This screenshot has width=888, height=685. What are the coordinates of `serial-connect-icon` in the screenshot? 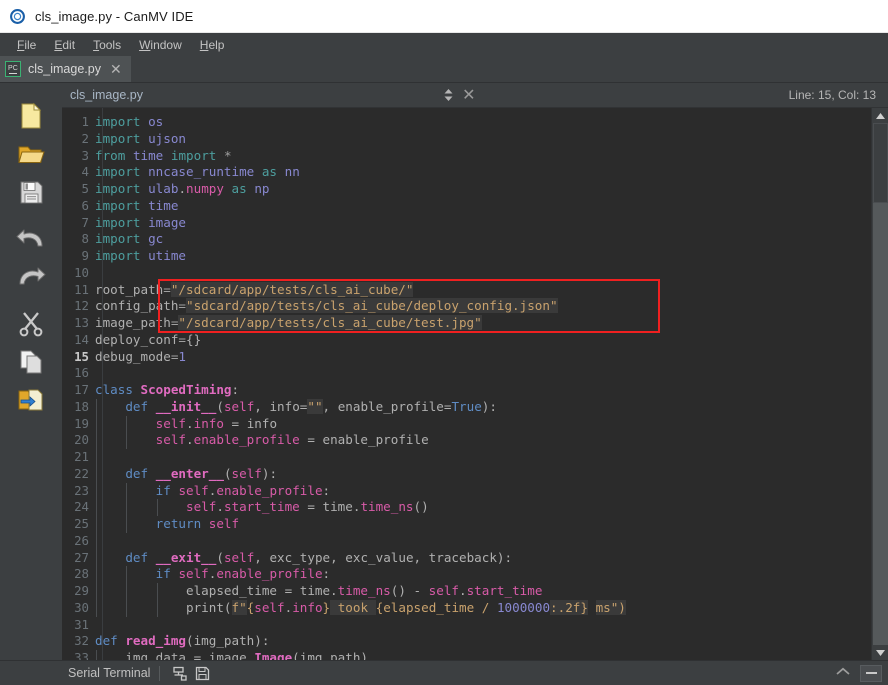 It's located at (180, 673).